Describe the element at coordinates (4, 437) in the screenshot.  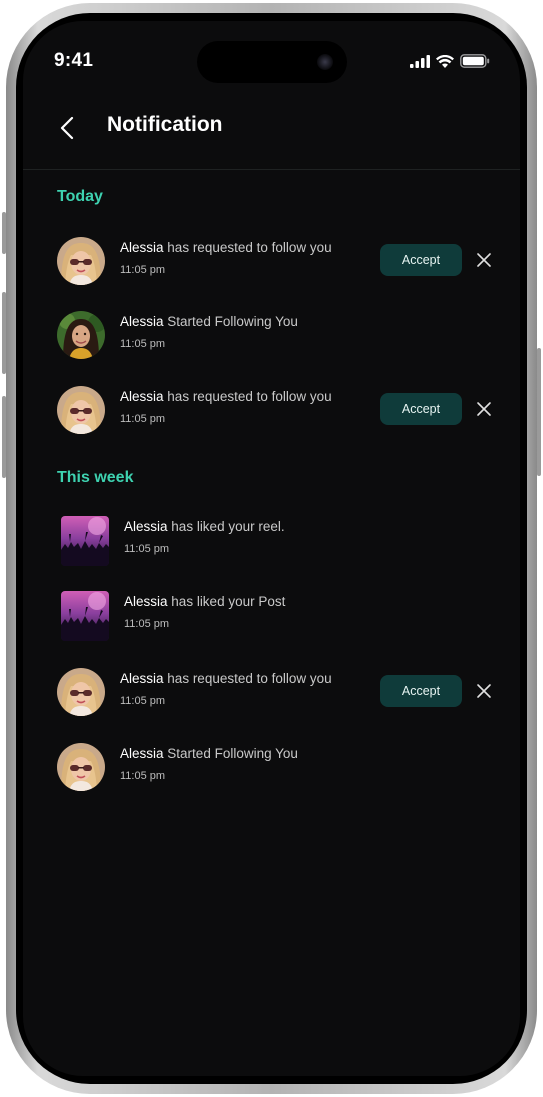
I see `volume-down-button` at that location.